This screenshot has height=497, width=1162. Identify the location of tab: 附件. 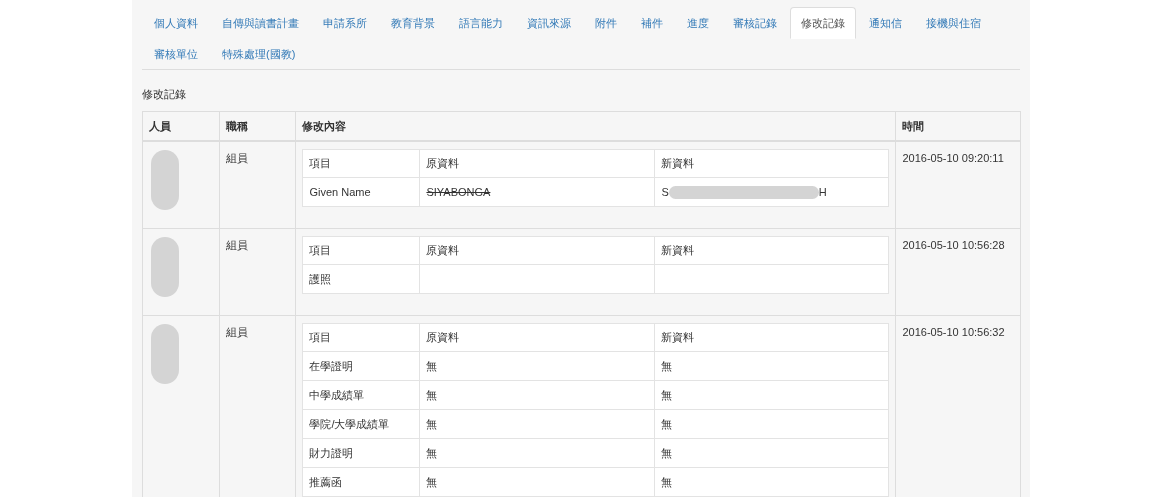
(606, 23).